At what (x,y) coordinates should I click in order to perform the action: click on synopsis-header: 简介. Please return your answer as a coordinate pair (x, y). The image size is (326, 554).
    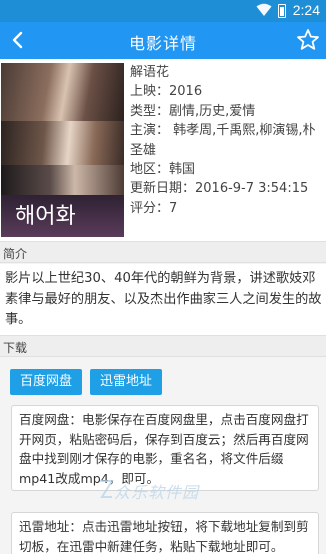
    Looking at the image, I should click on (163, 252).